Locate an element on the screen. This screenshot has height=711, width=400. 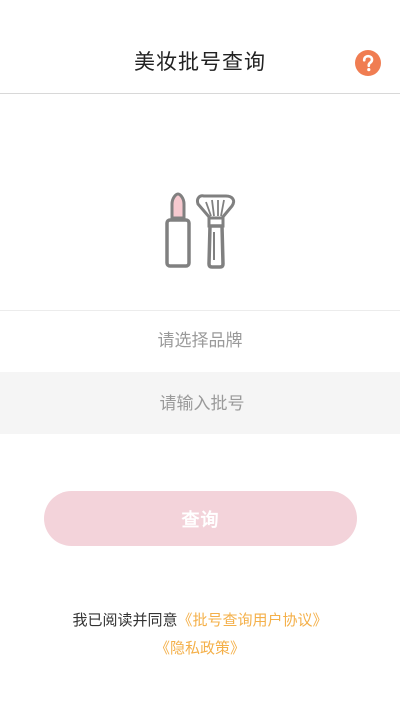
question-circle-icon is located at coordinates (368, 63).